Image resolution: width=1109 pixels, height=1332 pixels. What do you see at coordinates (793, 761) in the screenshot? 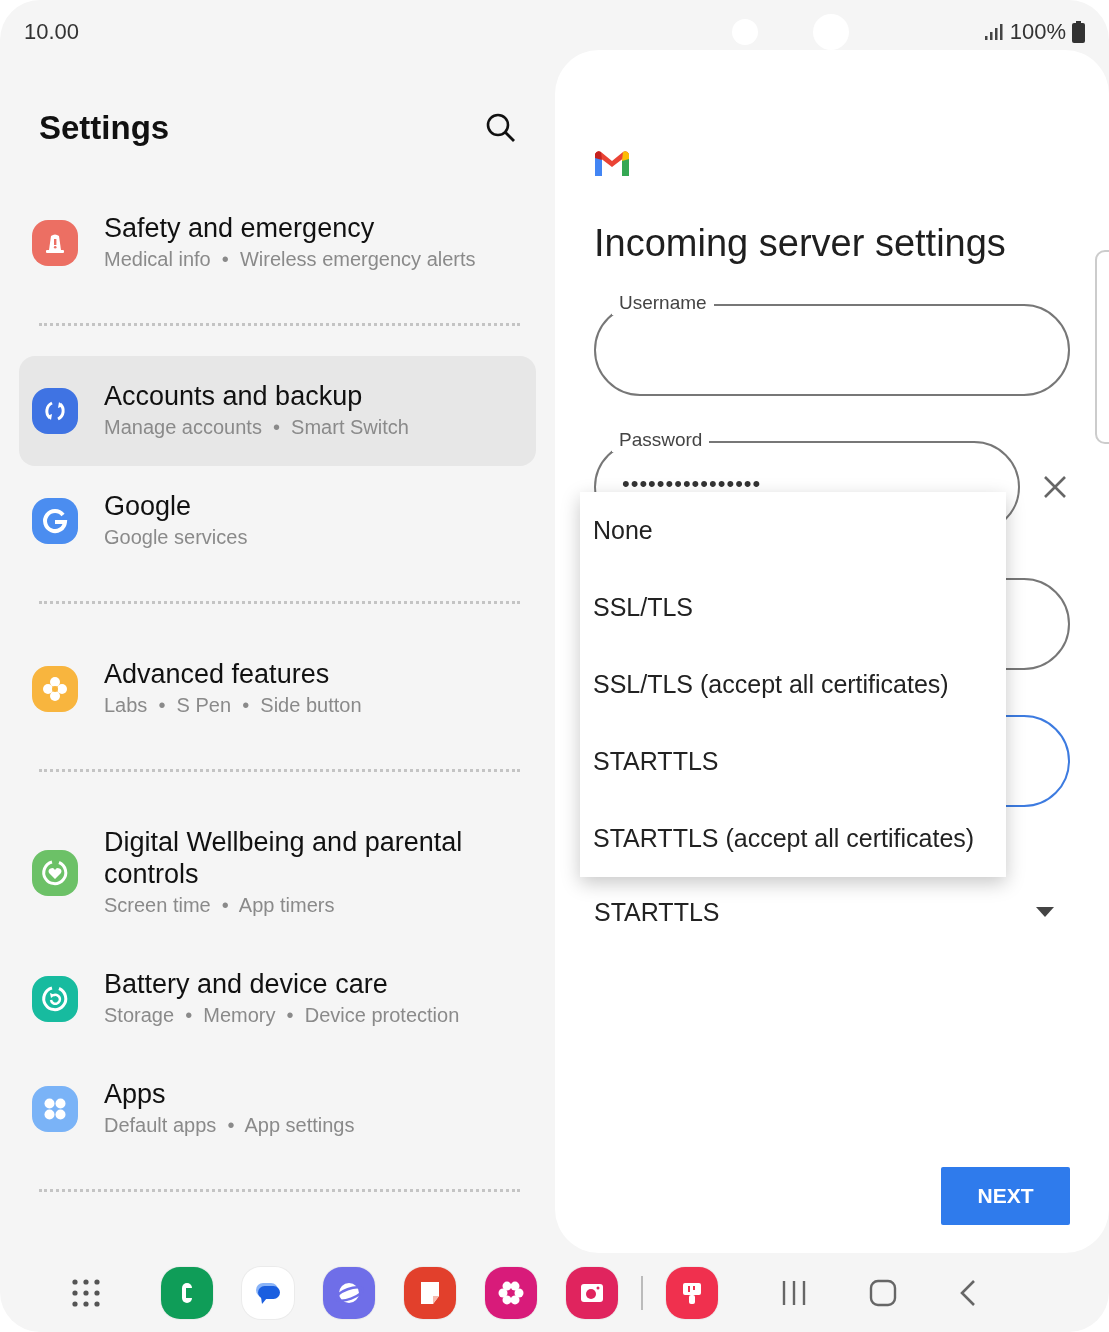
I see `menu-option: STARTTLS` at bounding box center [793, 761].